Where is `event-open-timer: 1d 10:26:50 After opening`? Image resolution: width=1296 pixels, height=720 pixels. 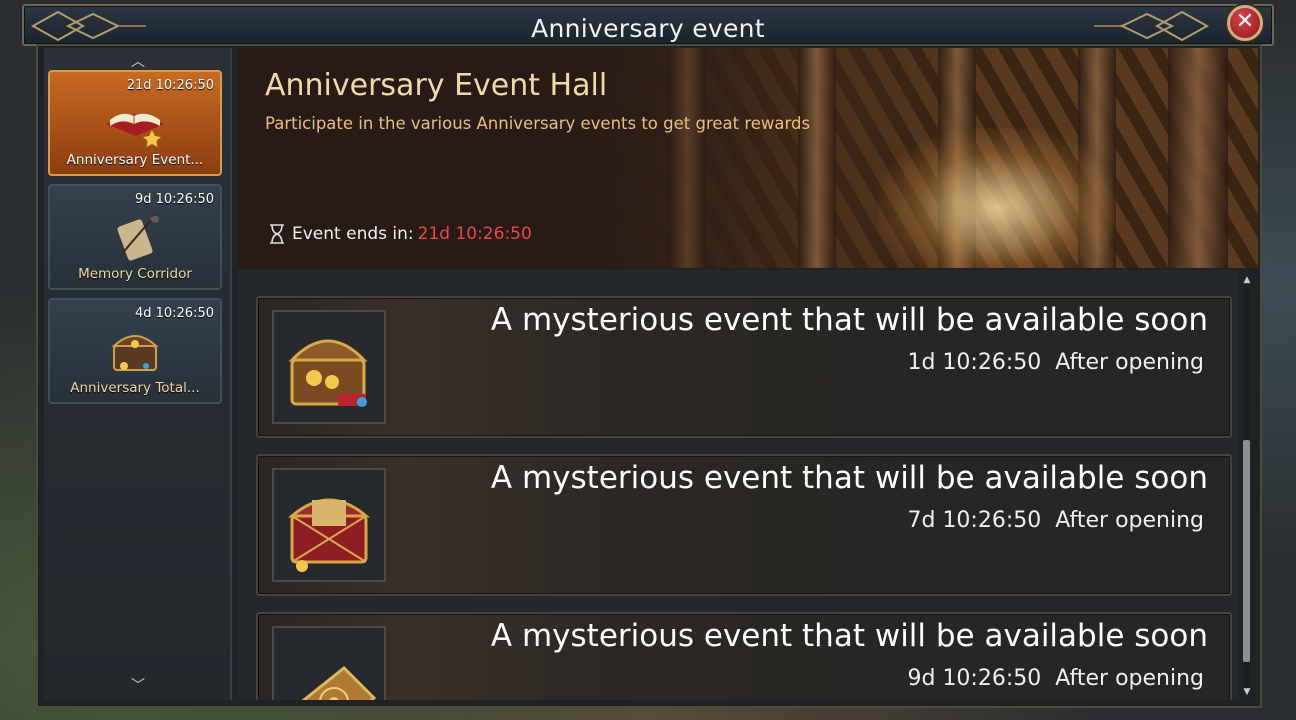
event-open-timer: 1d 10:26:50 After opening is located at coordinates (1055, 362).